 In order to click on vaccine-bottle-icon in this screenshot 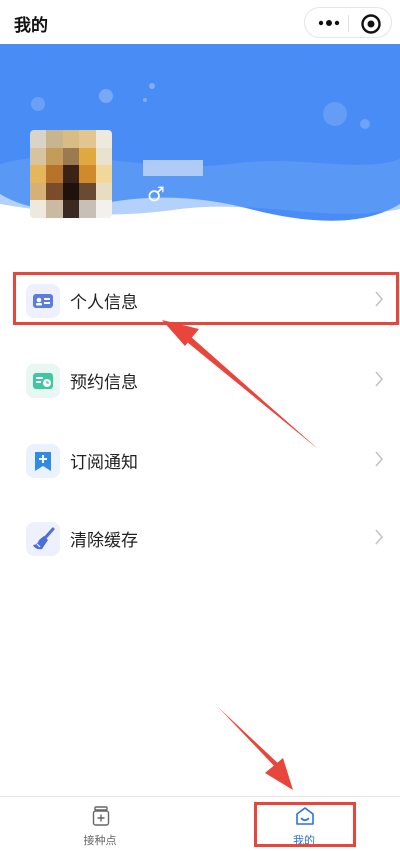, I will do `click(101, 816)`.